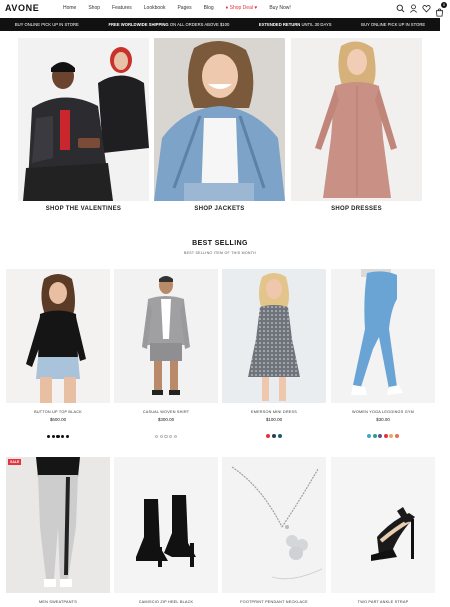  Describe the element at coordinates (413, 8) in the screenshot. I see `user-icon` at that location.